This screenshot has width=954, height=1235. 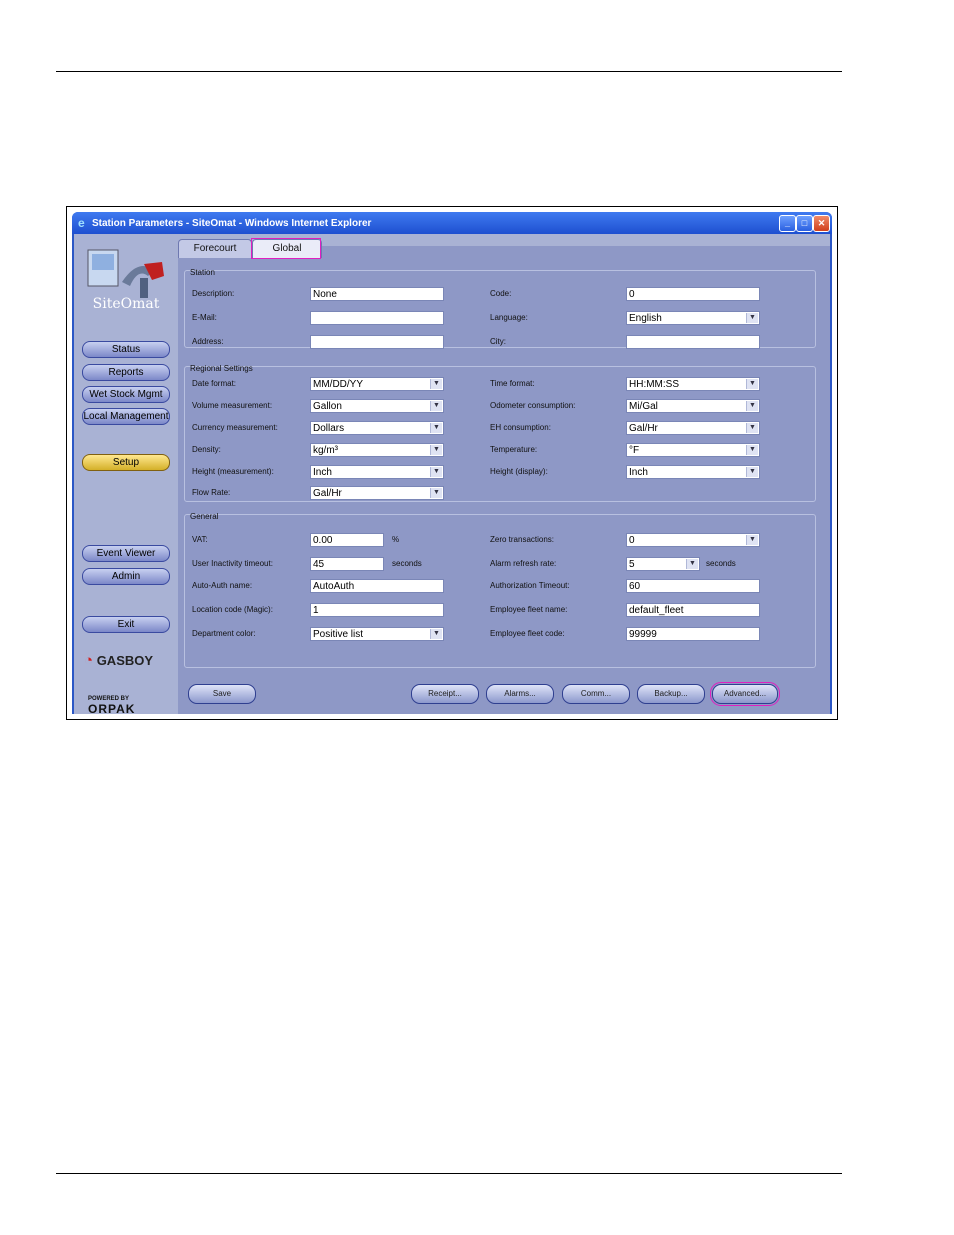 What do you see at coordinates (693, 428) in the screenshot?
I see `eh-select: Gal/Hr ▼` at bounding box center [693, 428].